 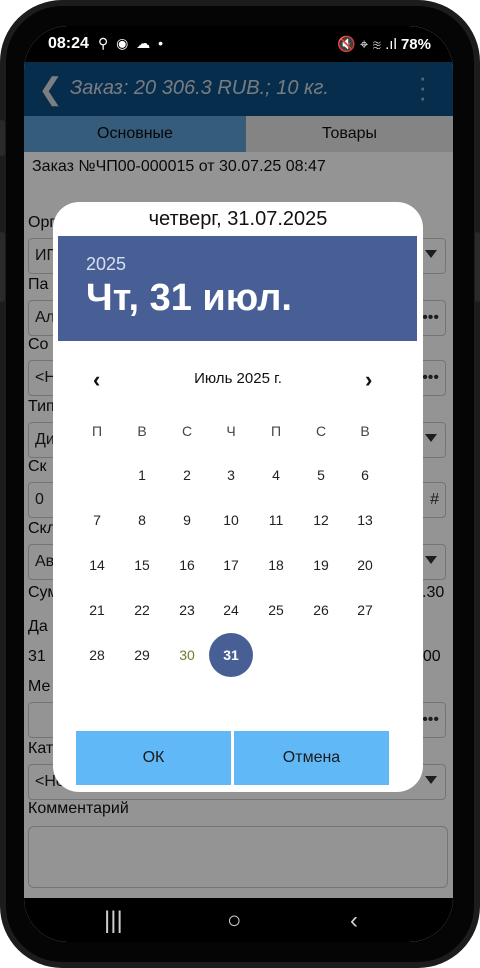 What do you see at coordinates (238, 219) in the screenshot?
I see `dialog-title: четверг, 31.07.2025` at bounding box center [238, 219].